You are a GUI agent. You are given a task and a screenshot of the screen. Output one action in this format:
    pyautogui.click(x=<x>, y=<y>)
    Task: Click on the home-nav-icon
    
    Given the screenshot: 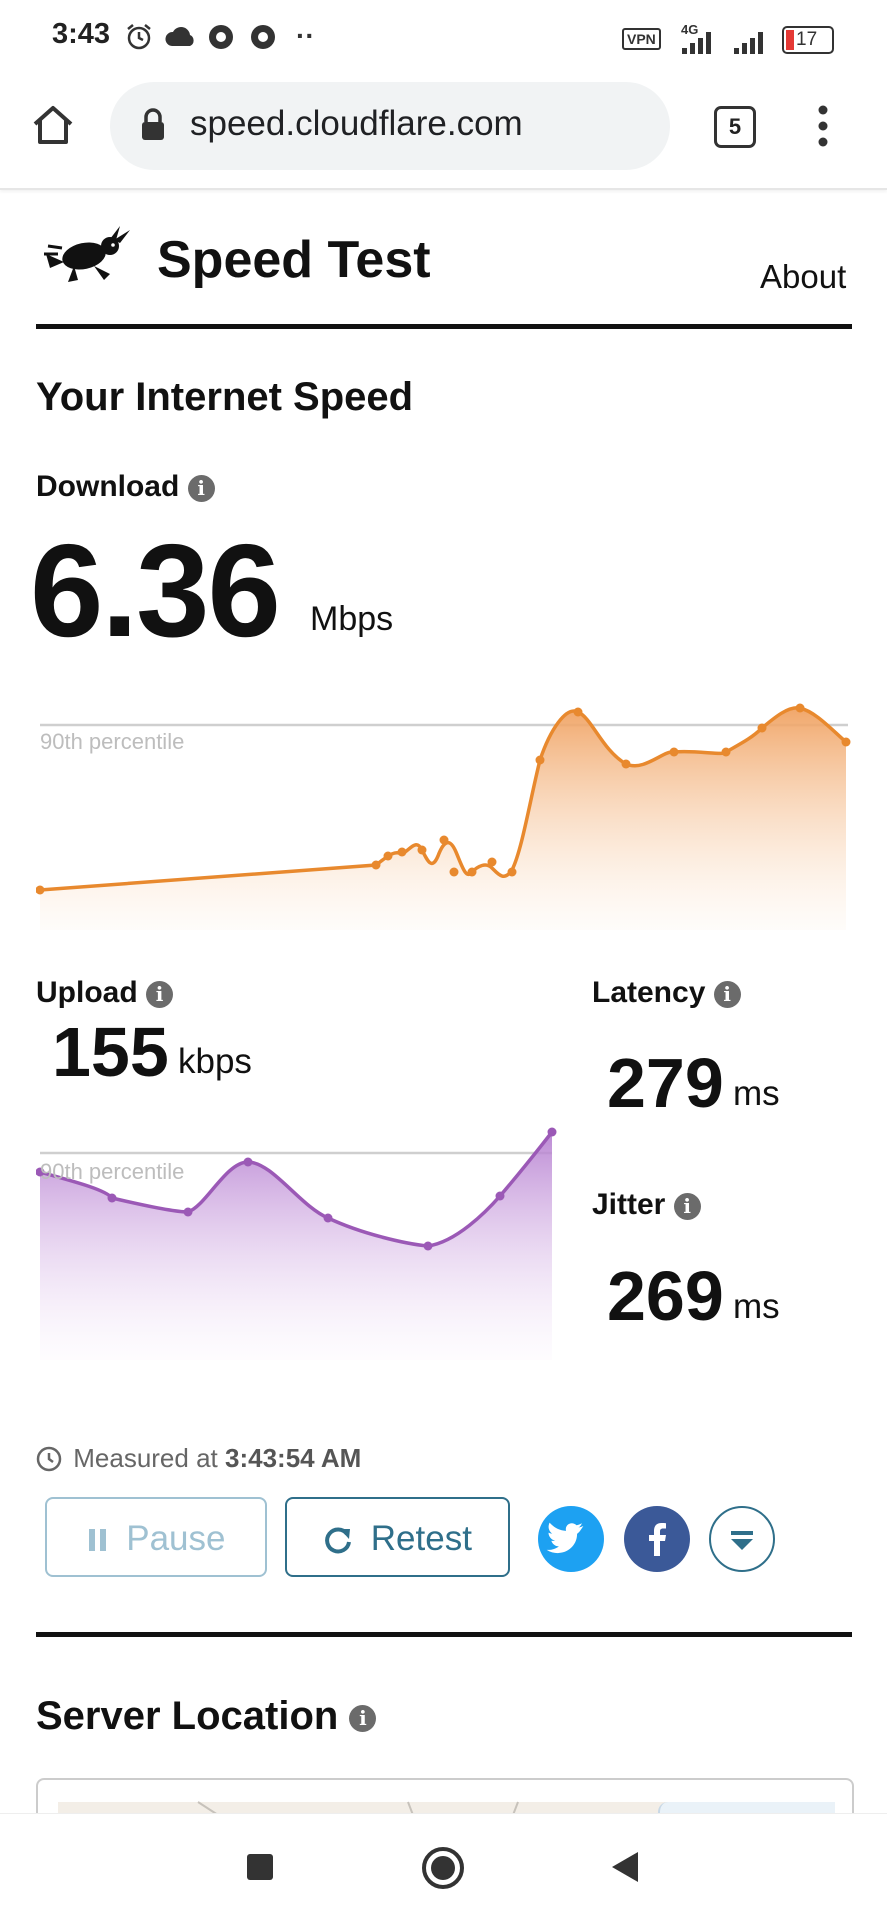 What is the action you would take?
    pyautogui.click(x=443, y=1868)
    